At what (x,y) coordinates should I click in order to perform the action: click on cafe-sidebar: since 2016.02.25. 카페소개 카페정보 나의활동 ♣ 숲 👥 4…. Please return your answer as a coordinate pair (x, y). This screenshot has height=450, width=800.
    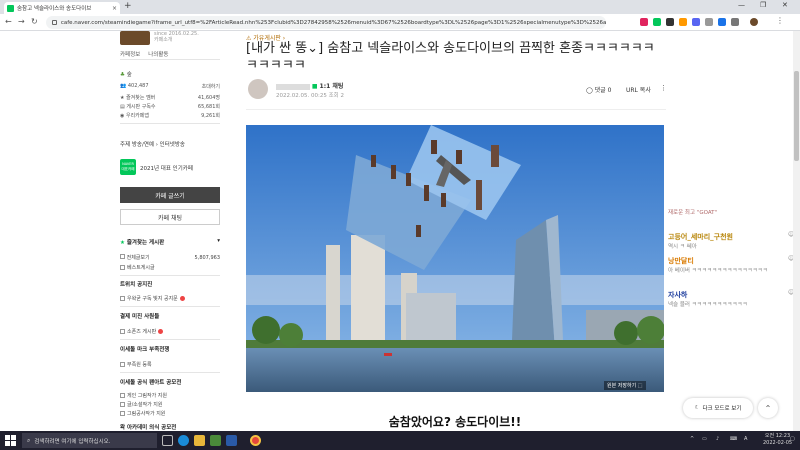
    Looking at the image, I should click on (167, 231).